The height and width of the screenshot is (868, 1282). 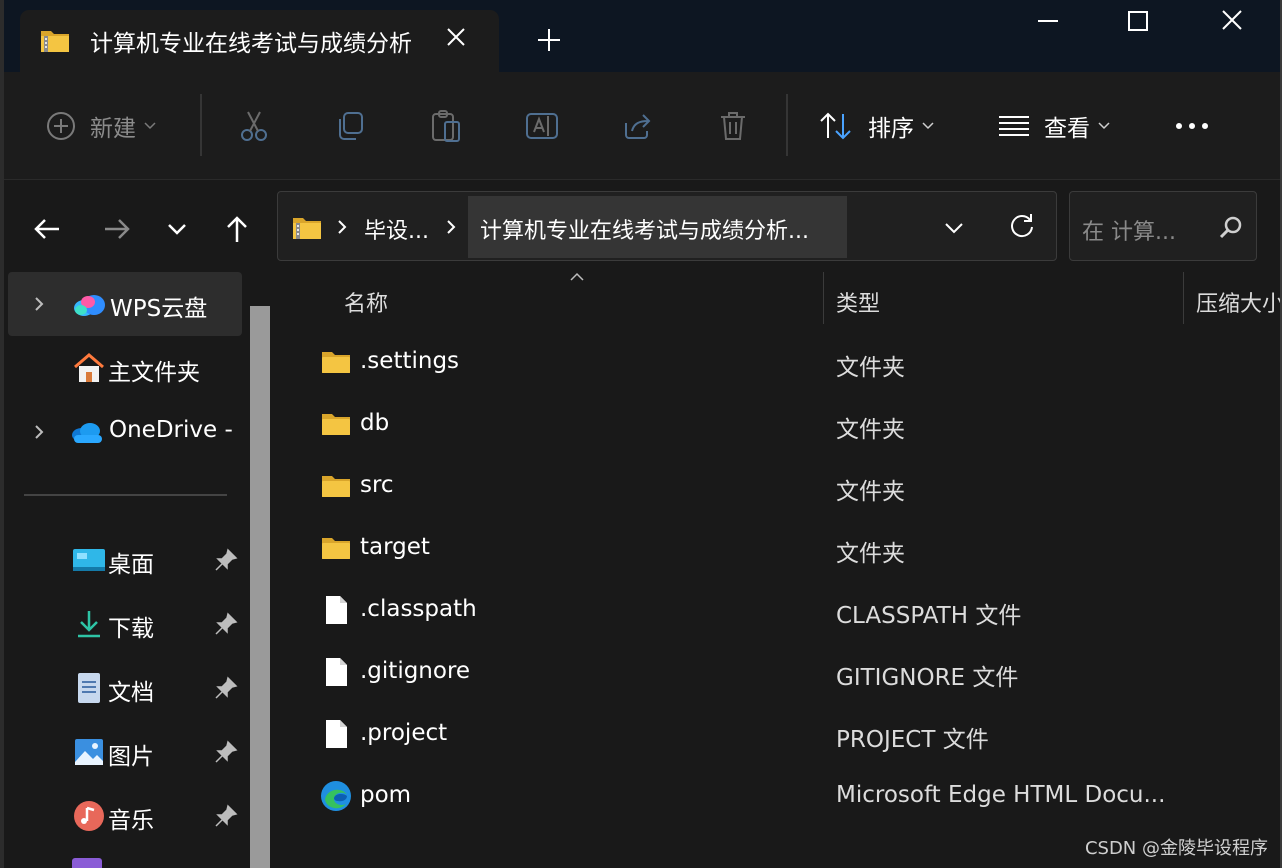 What do you see at coordinates (781, 549) in the screenshot?
I see `file-row: target 文件夹` at bounding box center [781, 549].